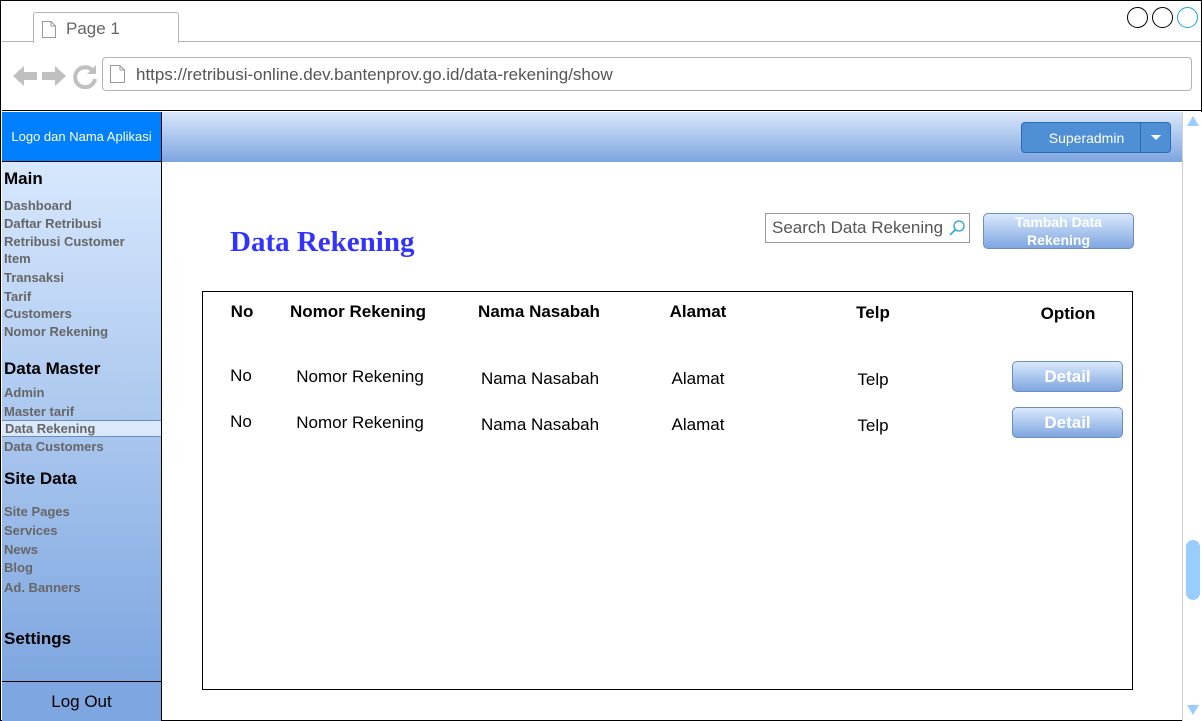 The image size is (1202, 721). What do you see at coordinates (1068, 313) in the screenshot?
I see `column-header-option: Option` at bounding box center [1068, 313].